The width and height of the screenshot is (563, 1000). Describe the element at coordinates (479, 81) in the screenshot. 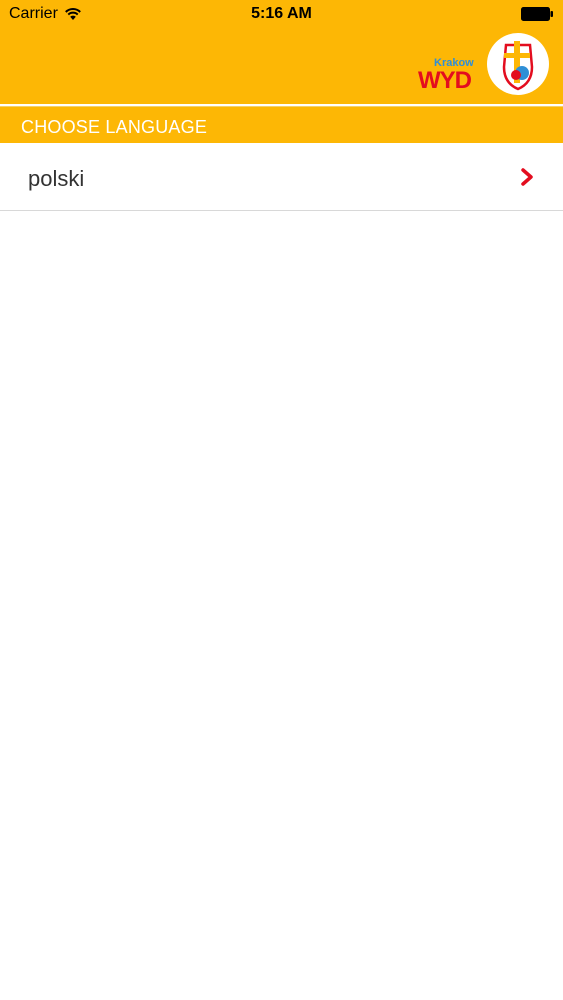

I see `logo-accent-bar` at that location.